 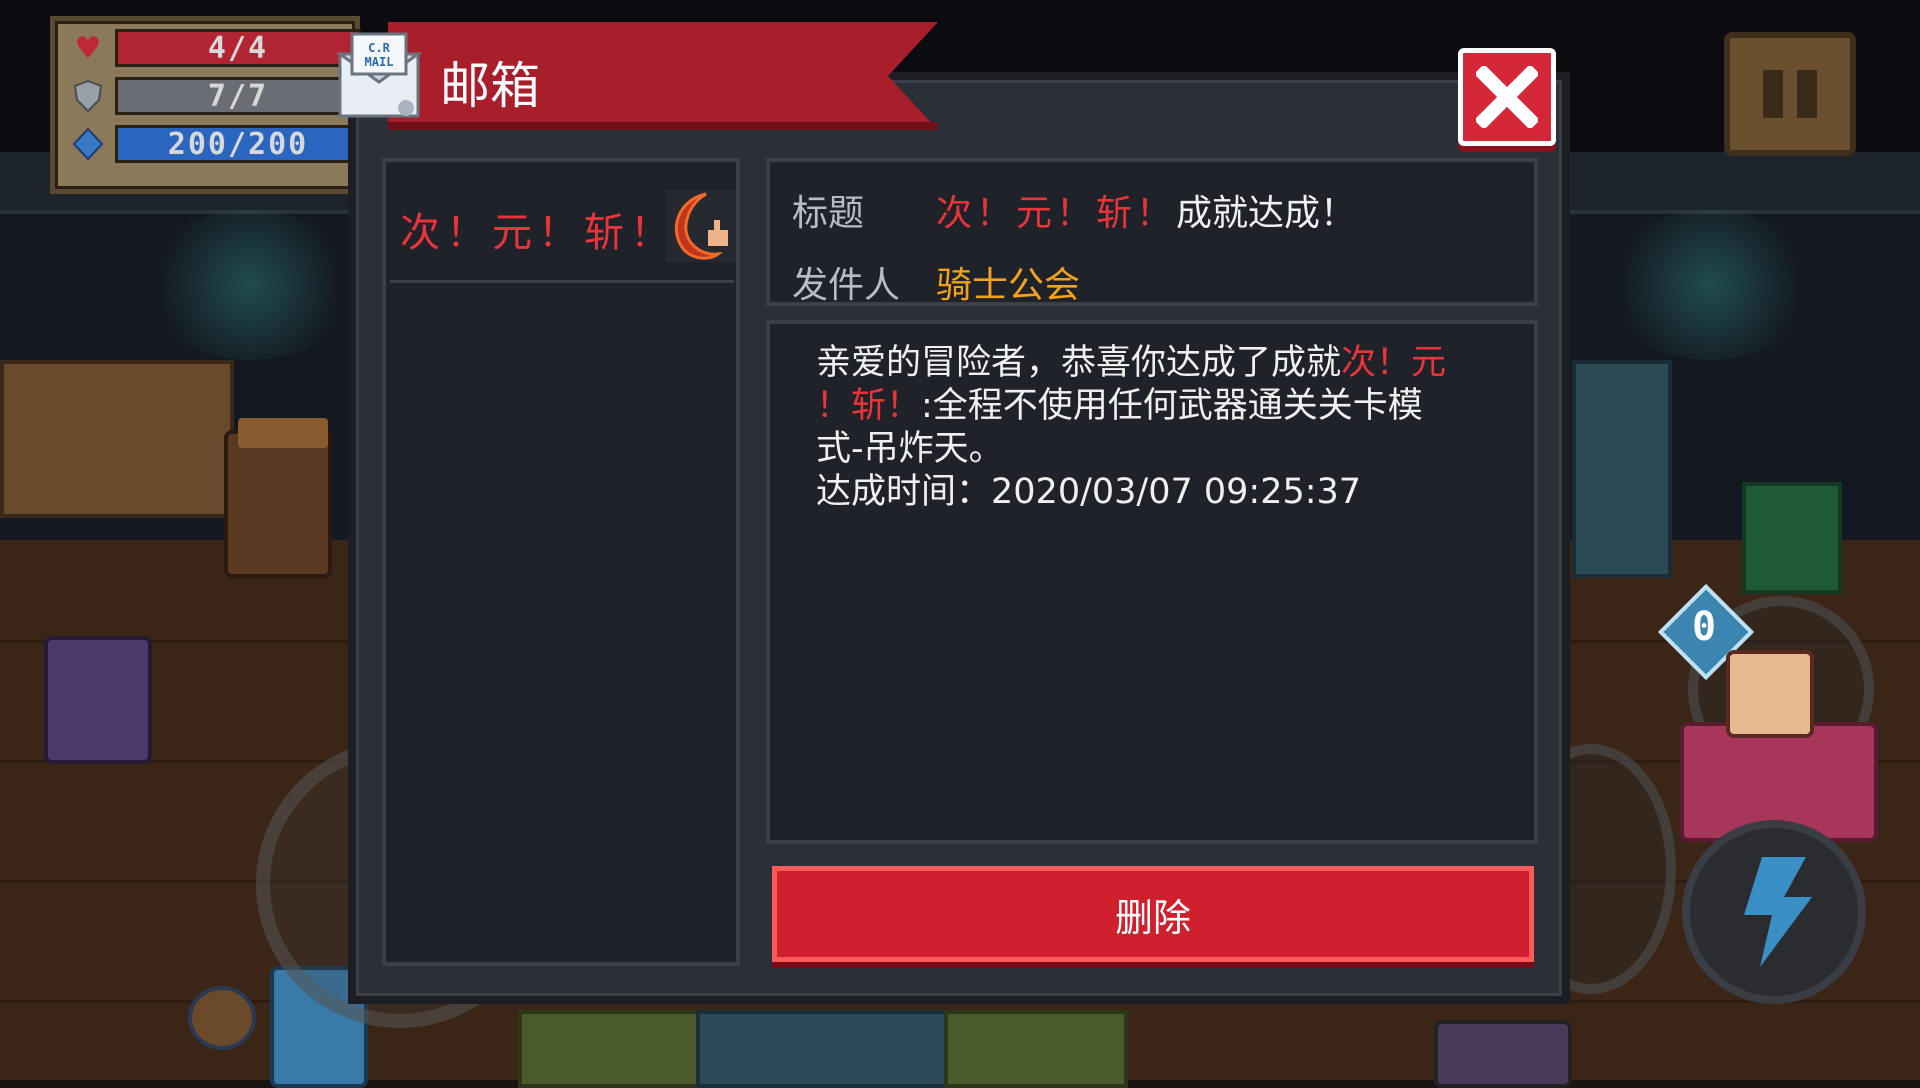 I want to click on green-chest, so click(x=1792, y=538).